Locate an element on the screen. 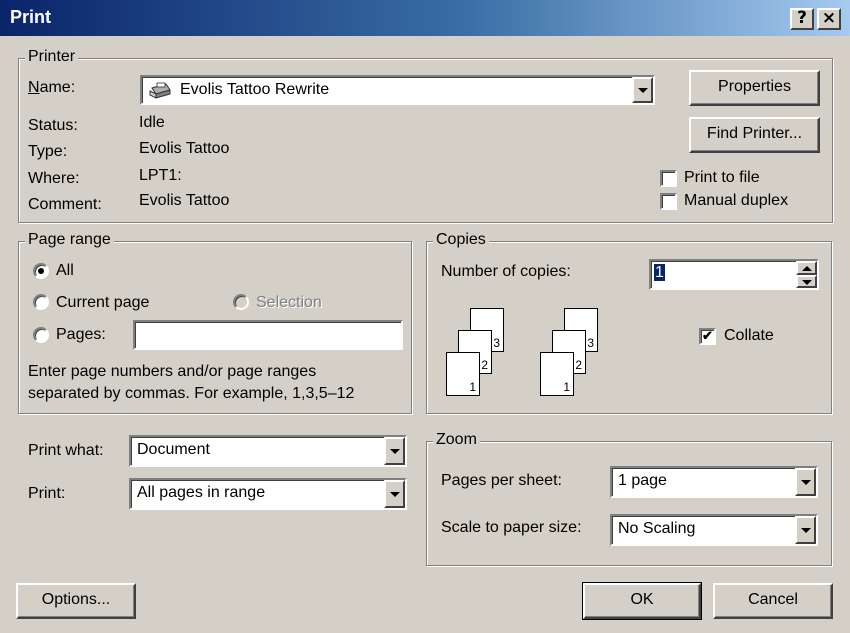 This screenshot has height=633, width=850. collate-label: Collate is located at coordinates (749, 335).